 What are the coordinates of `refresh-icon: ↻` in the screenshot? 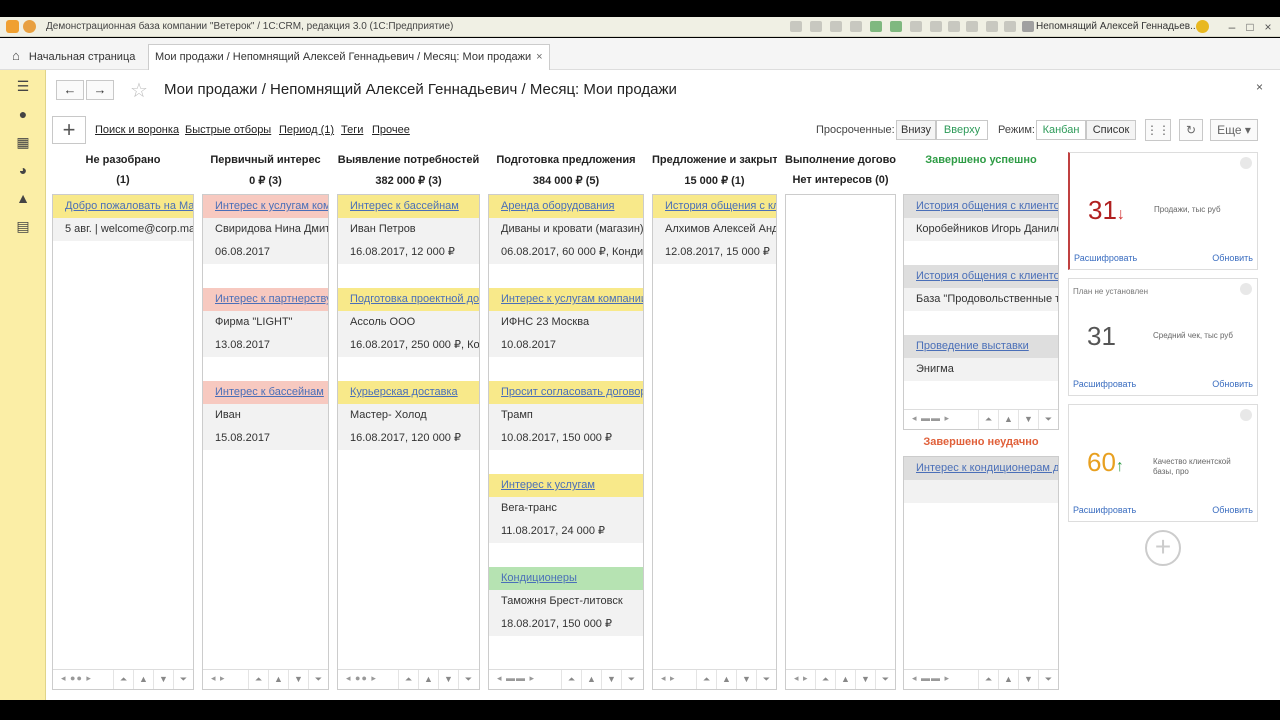 It's located at (1191, 130).